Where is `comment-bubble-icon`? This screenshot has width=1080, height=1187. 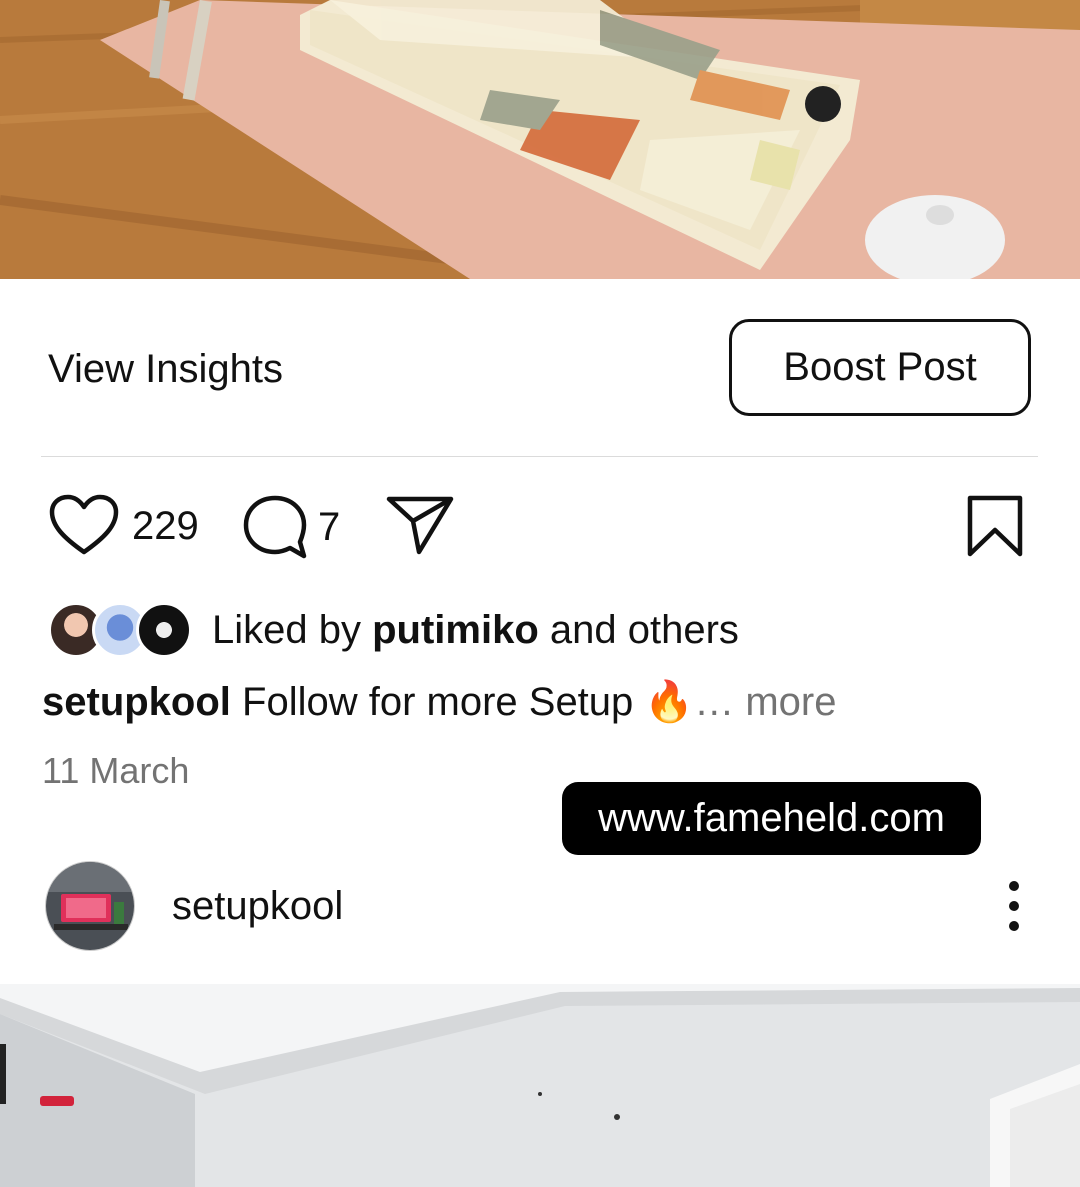 comment-bubble-icon is located at coordinates (275, 527).